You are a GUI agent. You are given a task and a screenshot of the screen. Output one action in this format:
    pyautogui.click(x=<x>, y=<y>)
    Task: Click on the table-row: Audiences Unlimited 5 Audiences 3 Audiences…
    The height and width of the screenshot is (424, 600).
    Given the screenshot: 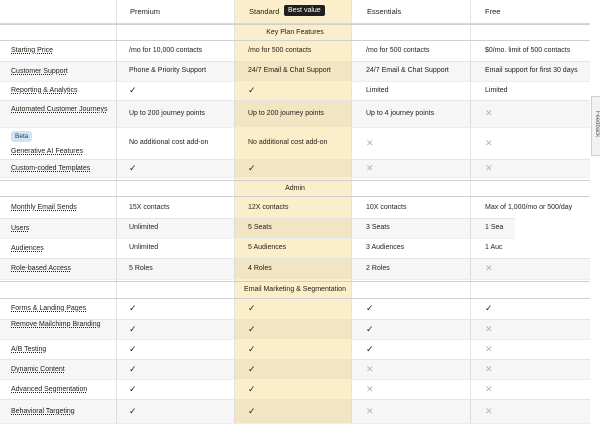 What is the action you would take?
    pyautogui.click(x=295, y=248)
    